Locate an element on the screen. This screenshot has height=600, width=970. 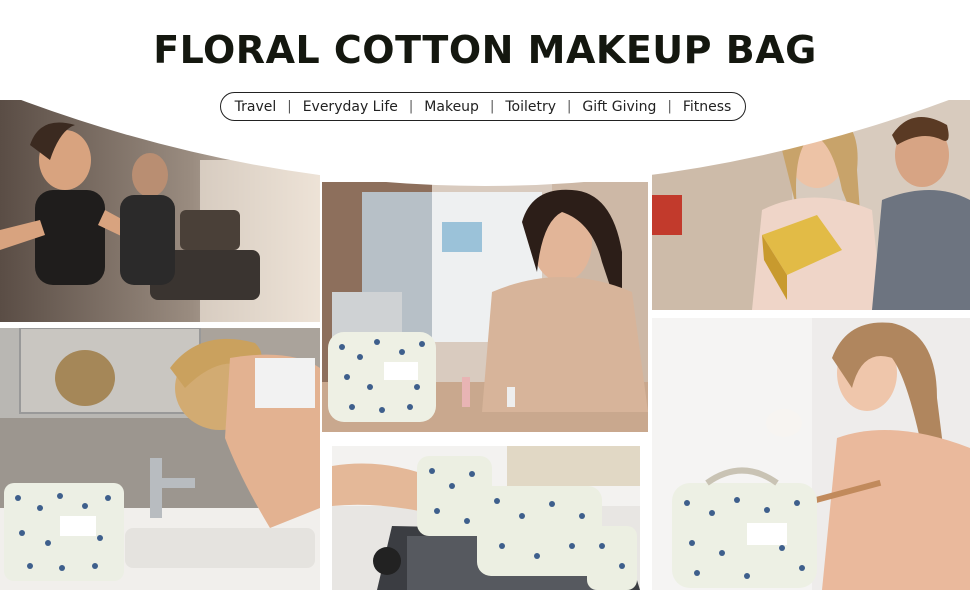
tag-gift-giving: Gift Giving is located at coordinates (619, 106).